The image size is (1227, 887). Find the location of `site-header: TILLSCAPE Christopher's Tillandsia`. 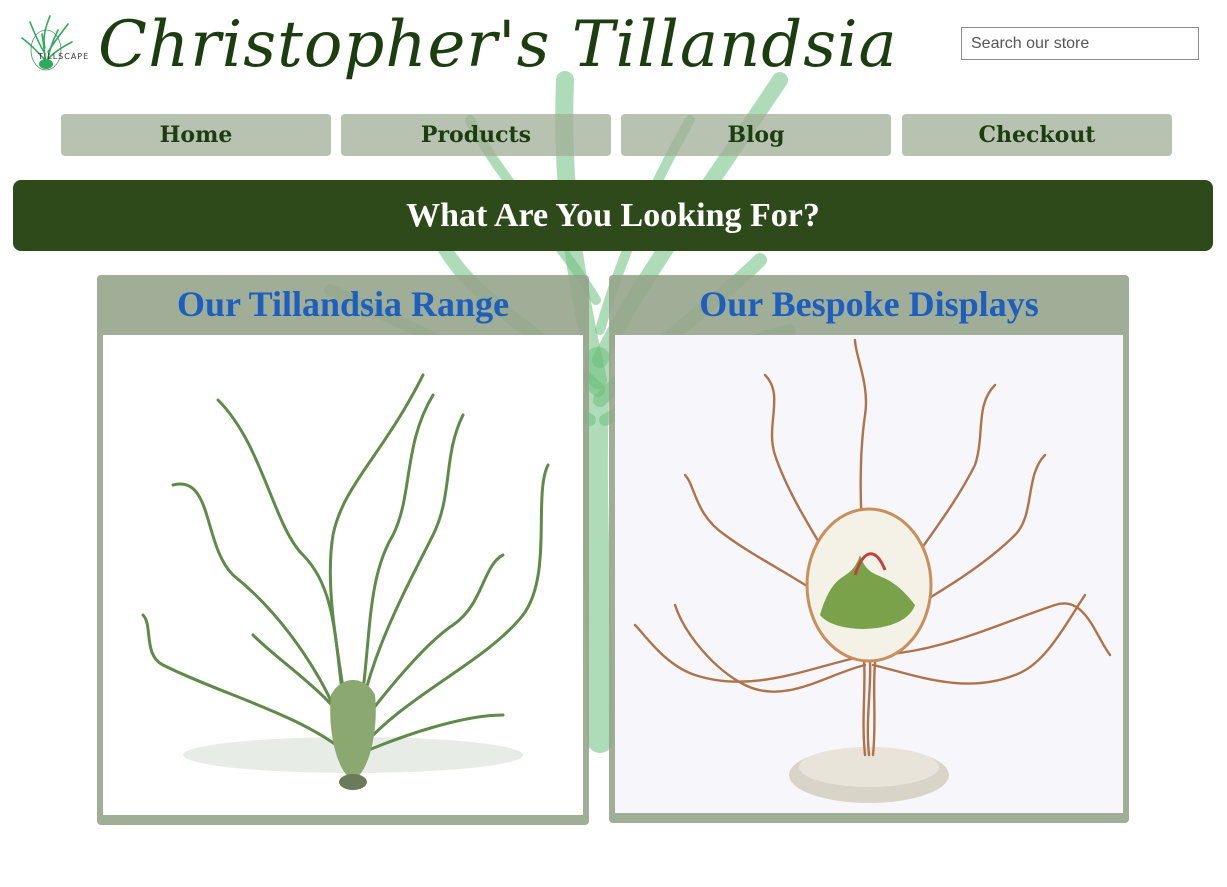

site-header: TILLSCAPE Christopher's Tillandsia is located at coordinates (613, 50).